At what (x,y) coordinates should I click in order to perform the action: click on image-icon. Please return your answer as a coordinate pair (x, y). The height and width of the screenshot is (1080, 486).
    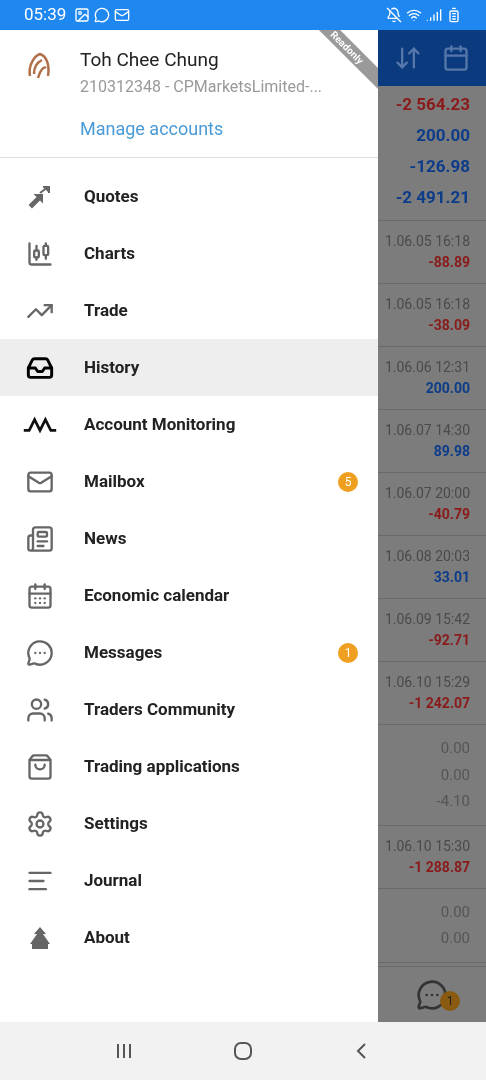
    Looking at the image, I should click on (82, 15).